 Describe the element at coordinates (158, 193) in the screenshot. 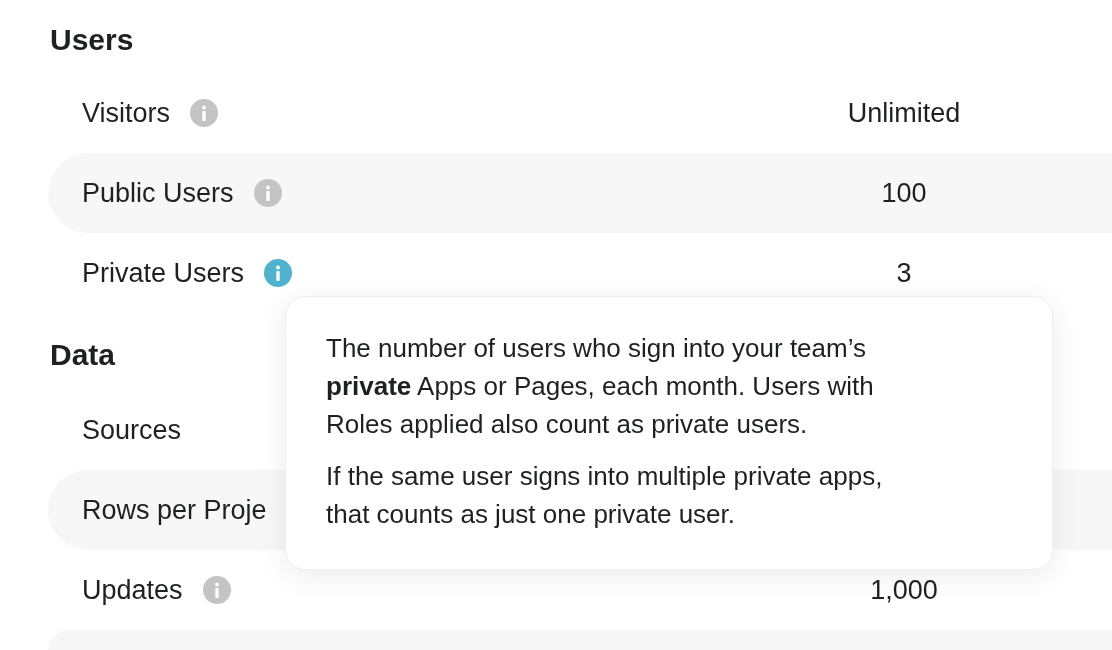

I see `row-label: Public Users` at that location.